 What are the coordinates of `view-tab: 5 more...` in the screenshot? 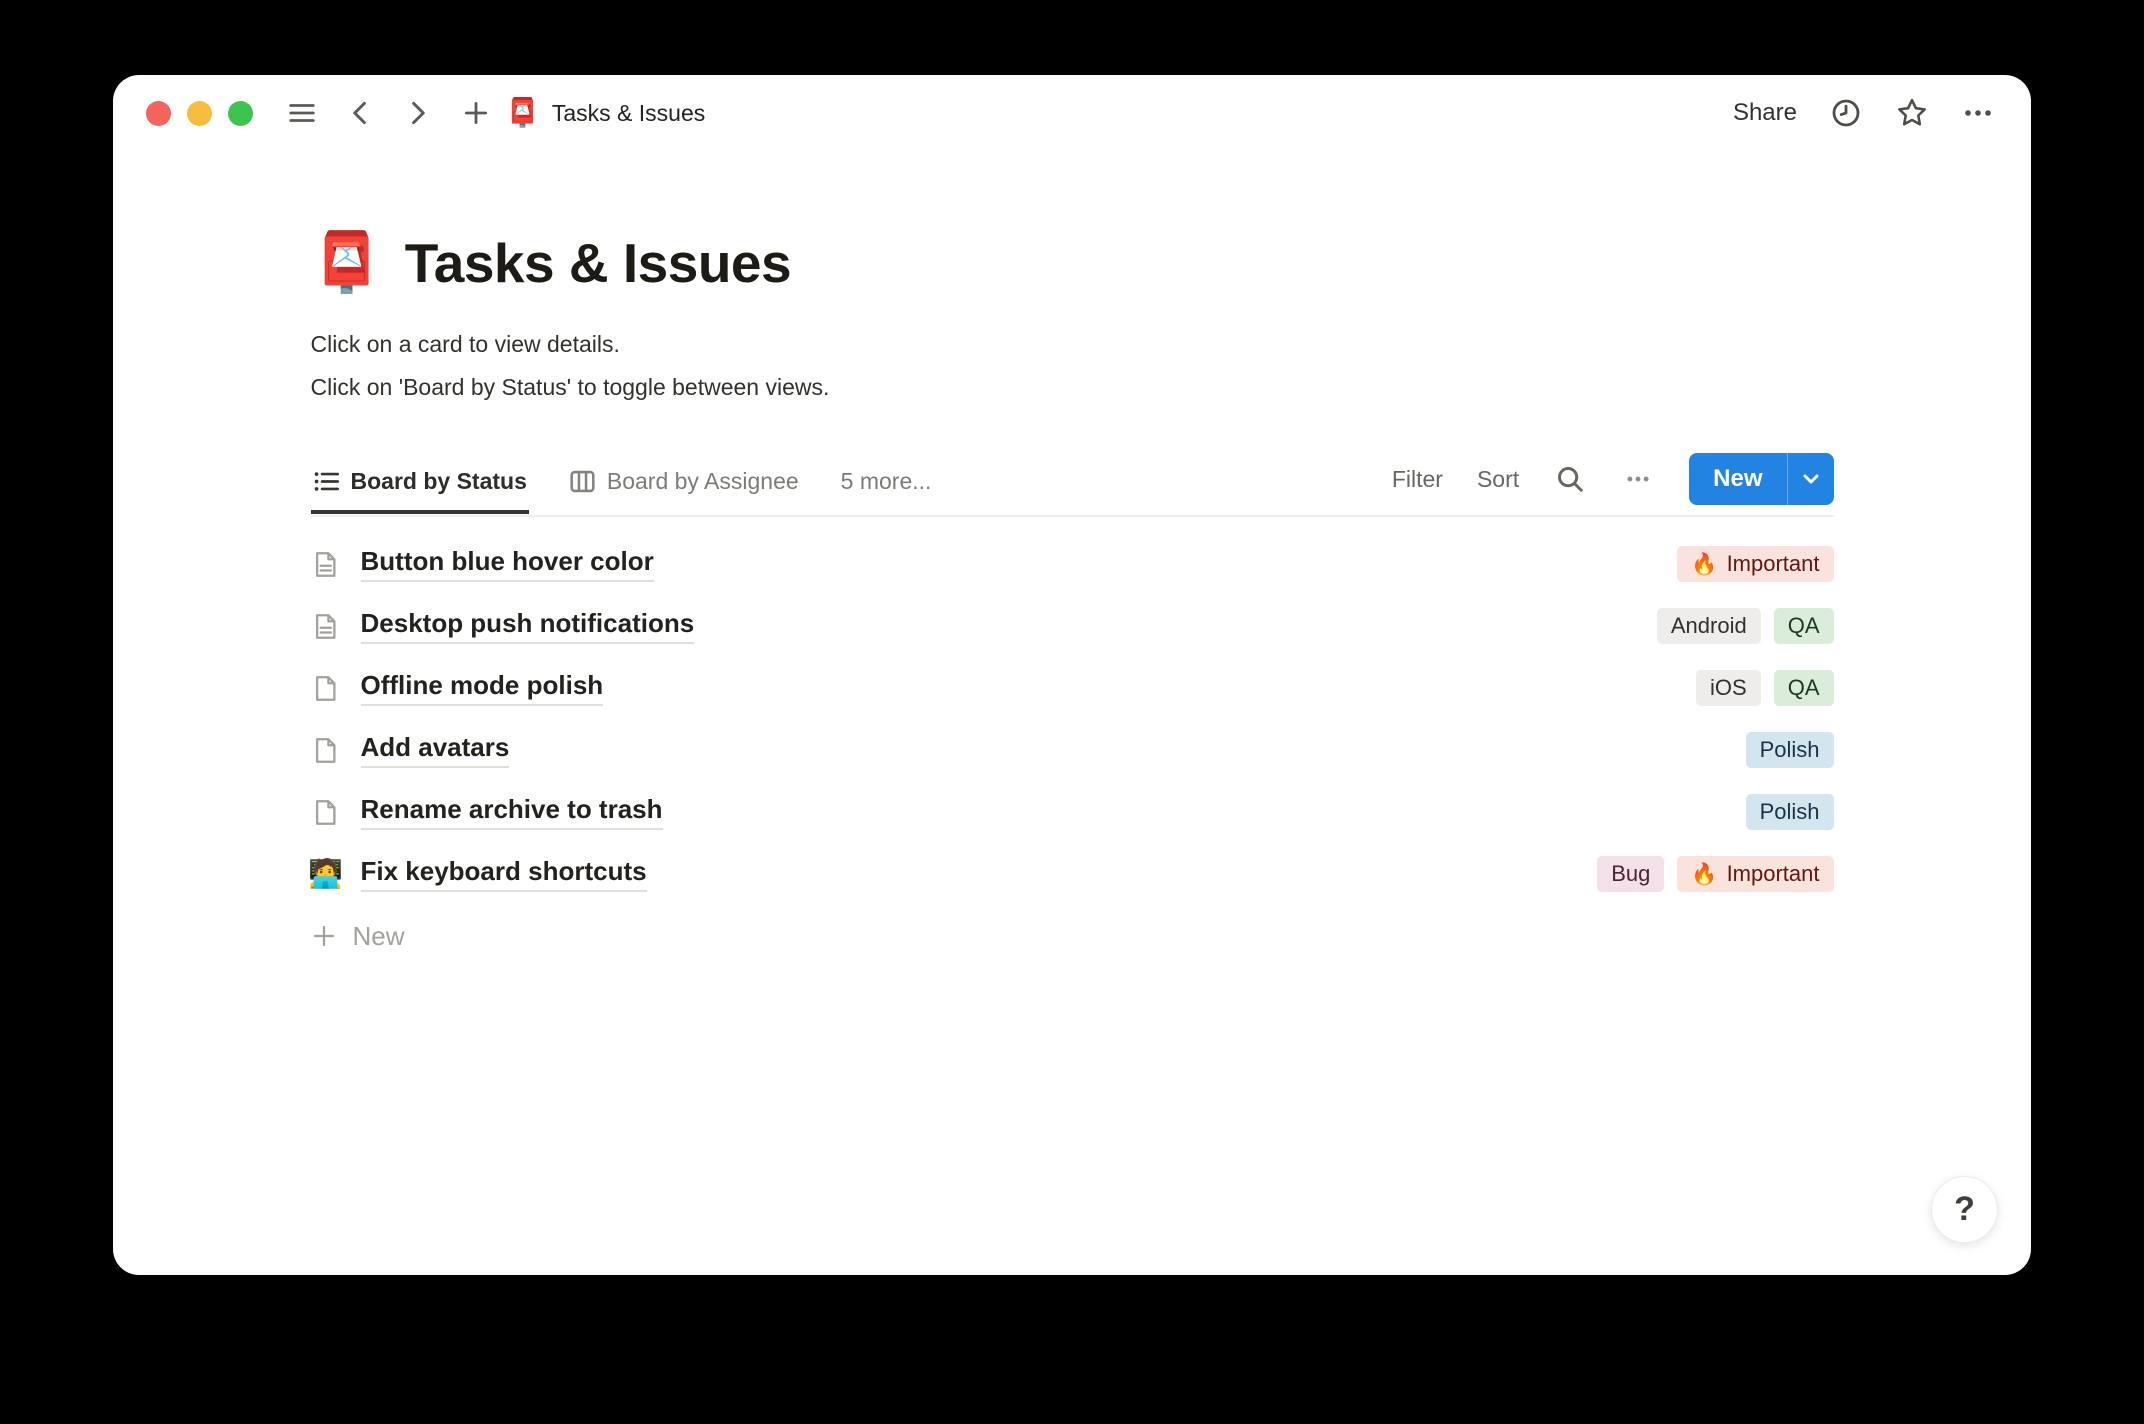 It's located at (886, 485).